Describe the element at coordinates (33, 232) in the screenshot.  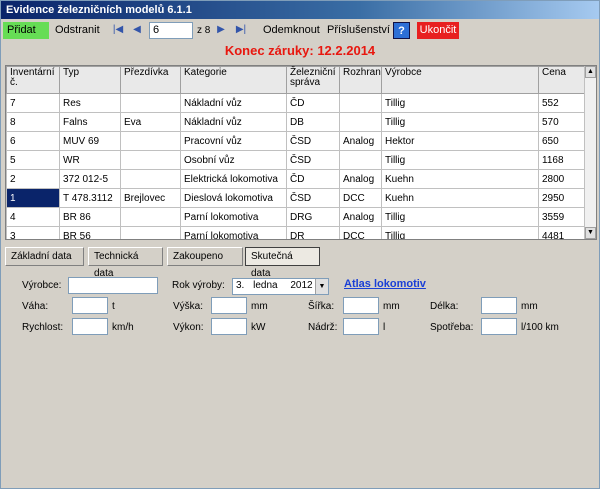
I see `table-cell: 3` at that location.